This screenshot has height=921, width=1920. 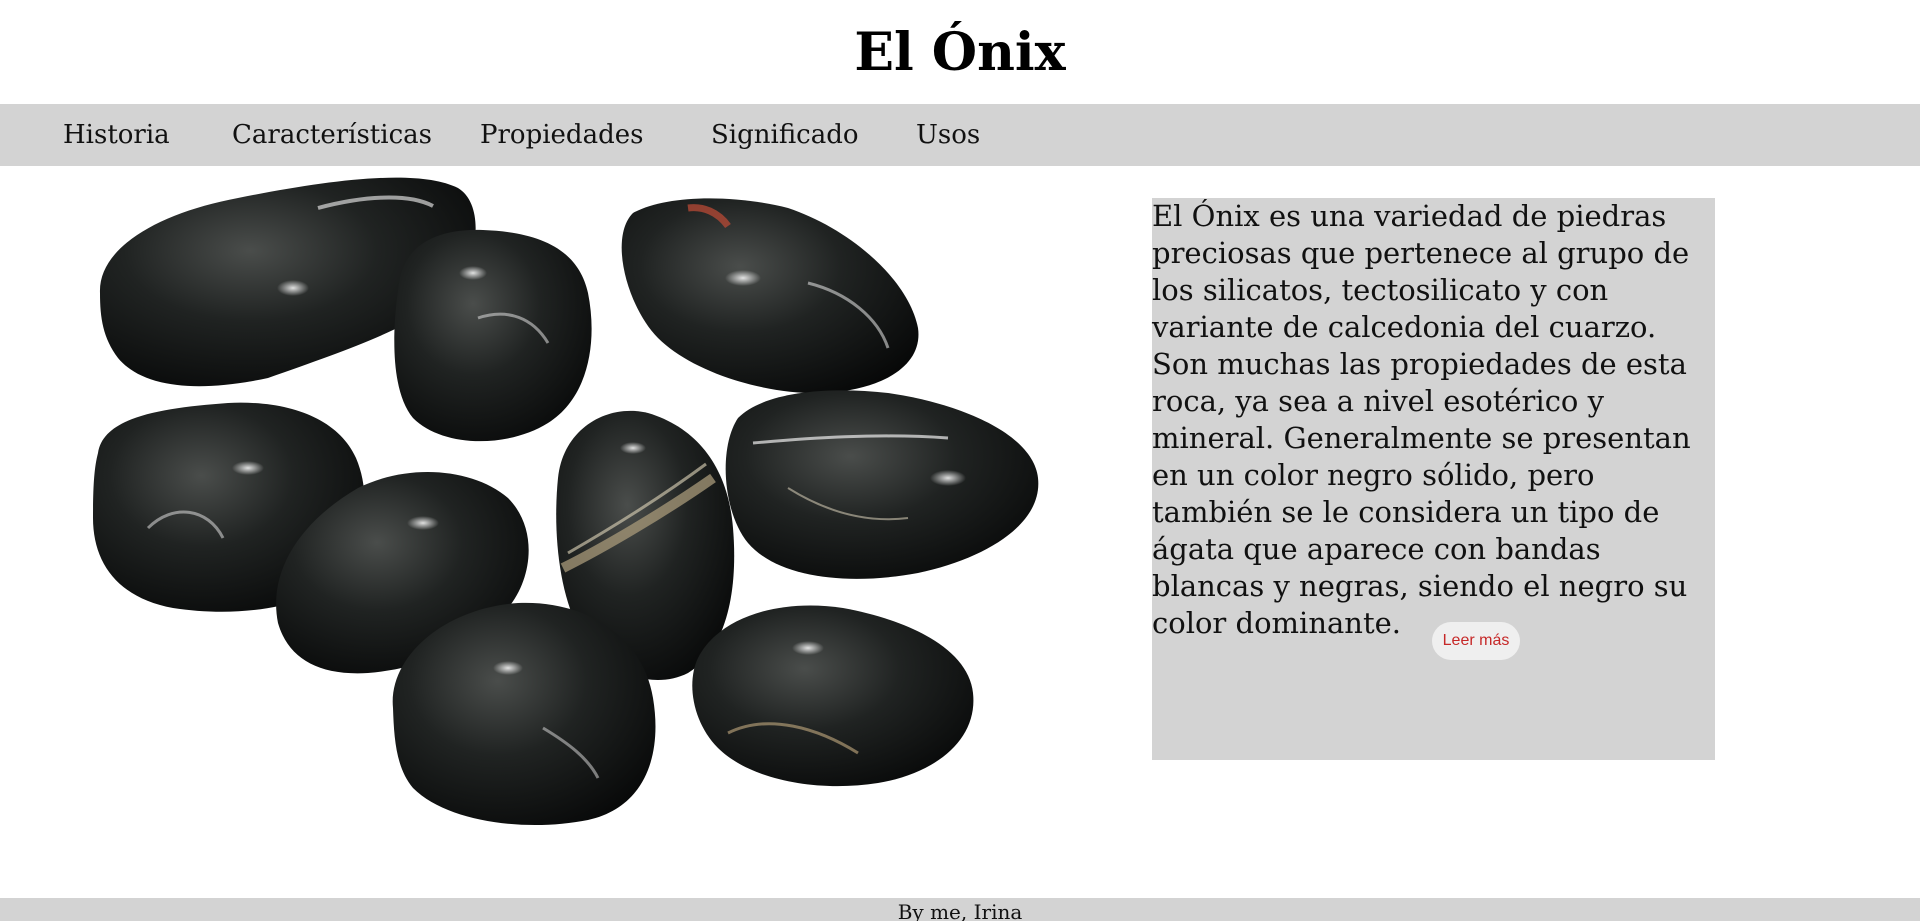 What do you see at coordinates (960, 909) in the screenshot?
I see `footer: By me, Irina` at bounding box center [960, 909].